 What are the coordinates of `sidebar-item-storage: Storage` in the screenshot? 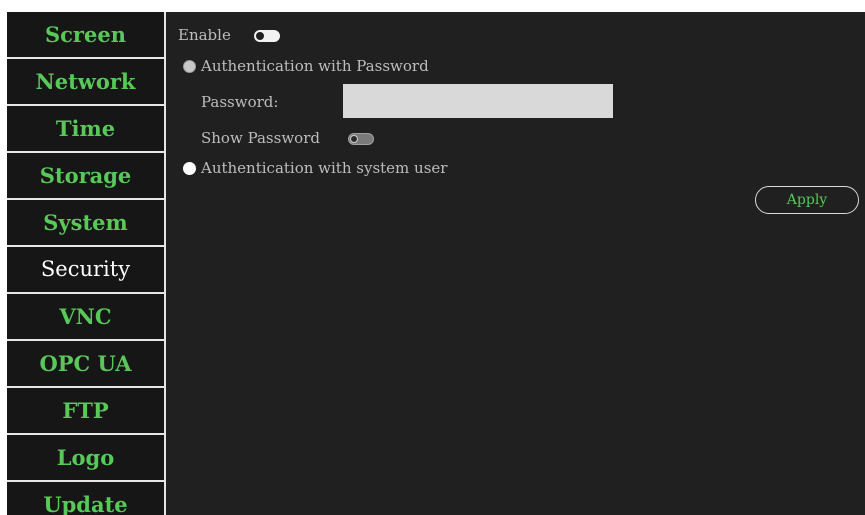 It's located at (85, 176).